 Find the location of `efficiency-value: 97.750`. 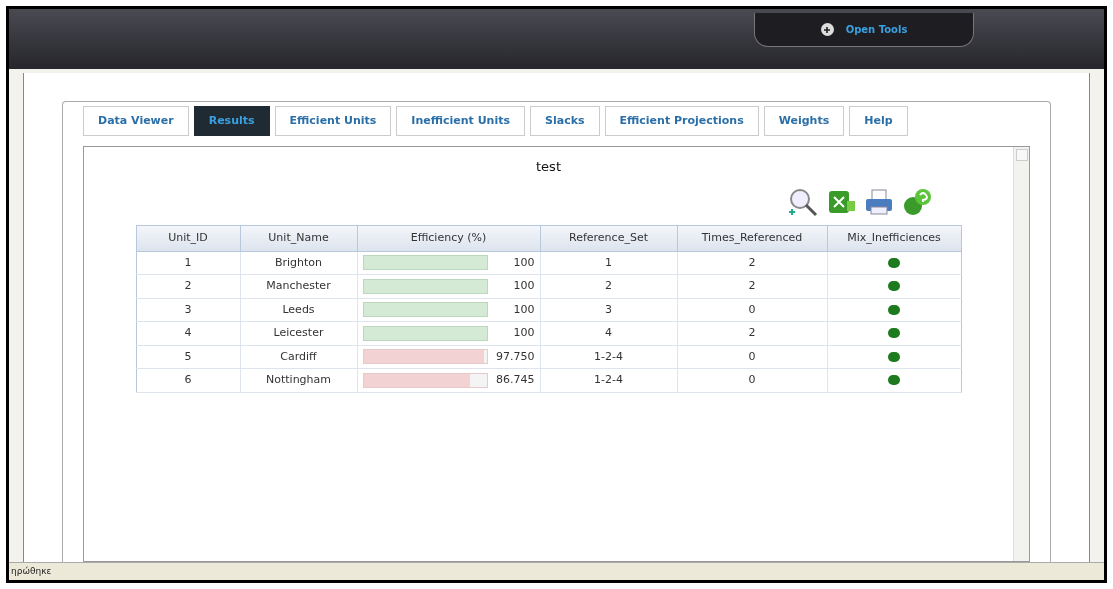

efficiency-value: 97.750 is located at coordinates (515, 356).